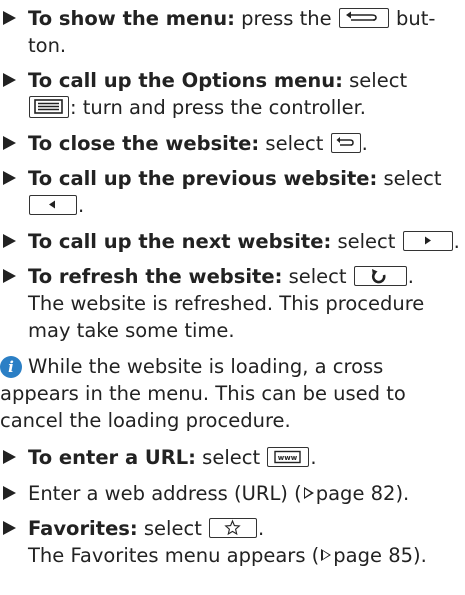  Describe the element at coordinates (226, 303) in the screenshot. I see `instruction-text: The website is refreshed. This procedure` at that location.